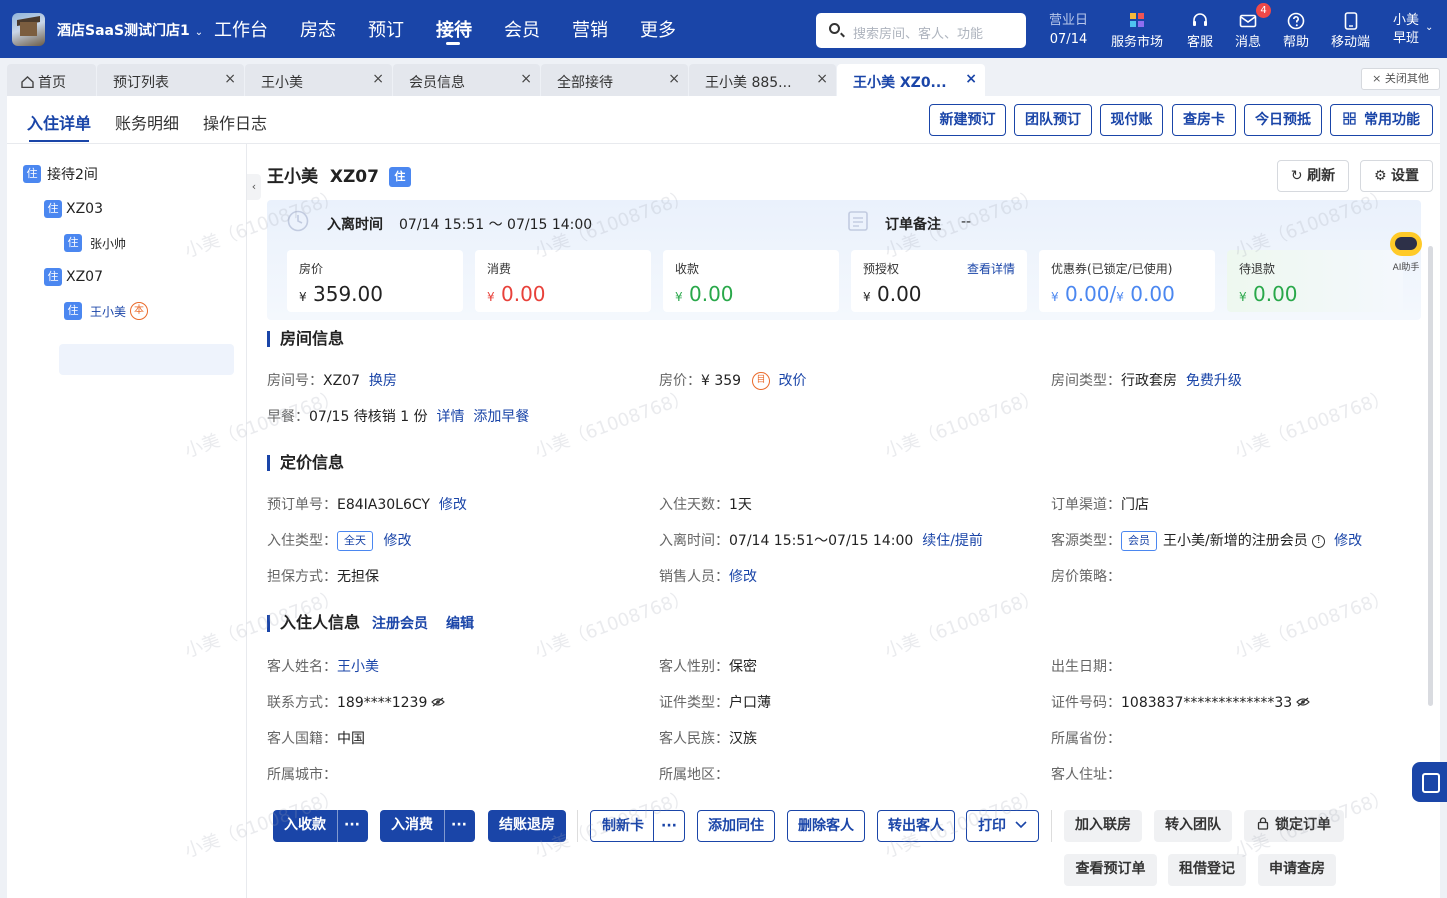 Image resolution: width=1447 pixels, height=898 pixels. I want to click on tab-guest-order: 王小美 885... ×, so click(762, 80).